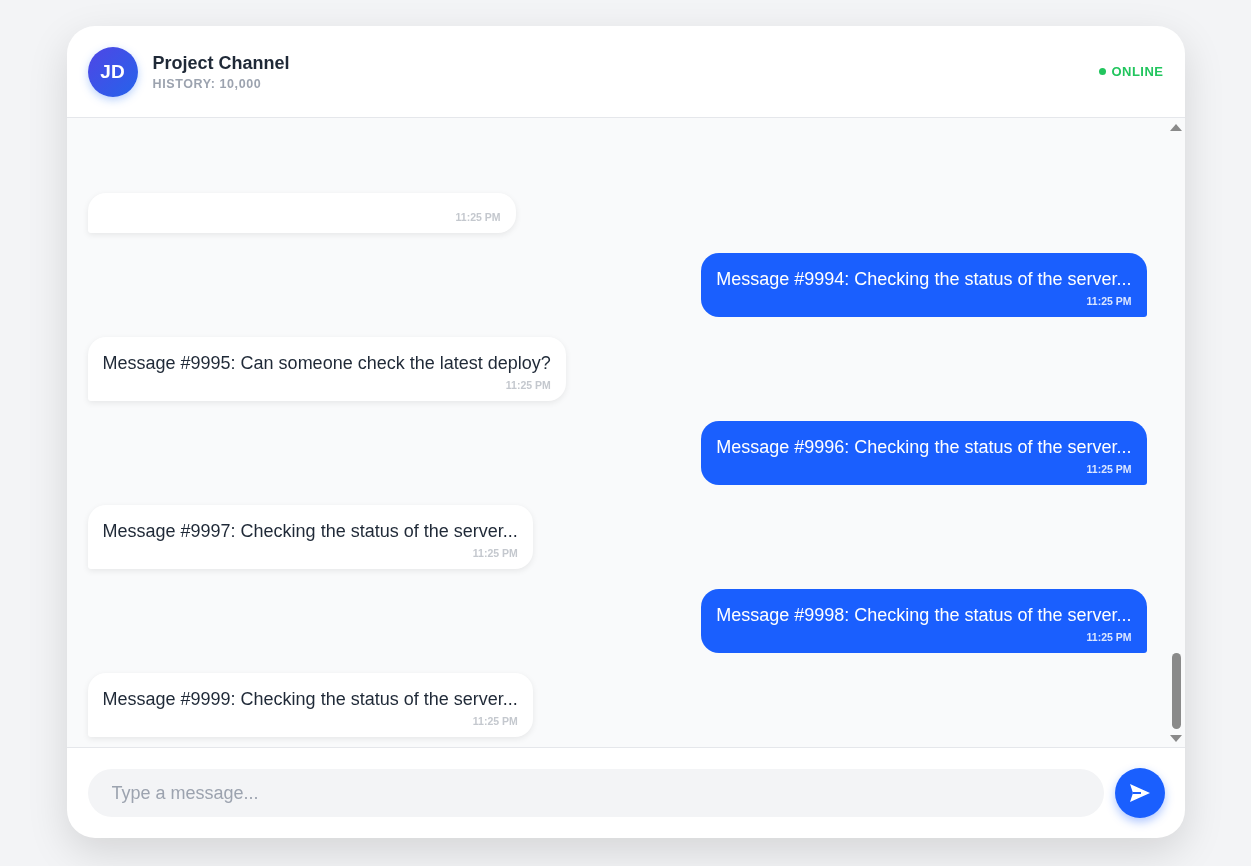 The height and width of the screenshot is (866, 1251). I want to click on send-icon, so click(1139, 793).